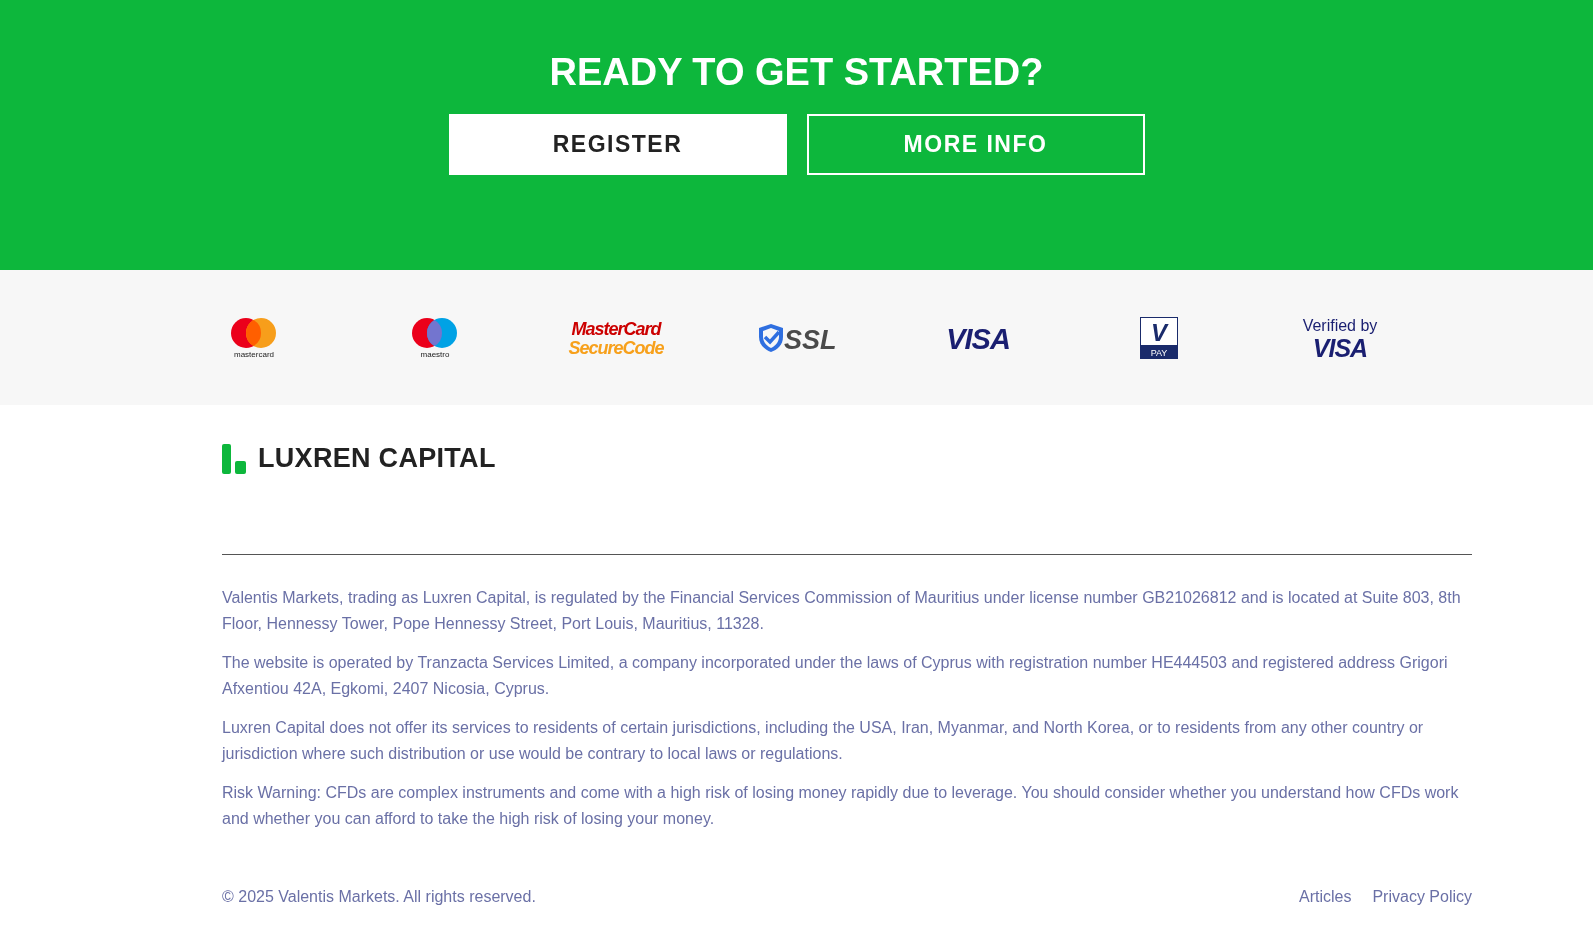  I want to click on visa-logo: VISA, so click(977, 337).